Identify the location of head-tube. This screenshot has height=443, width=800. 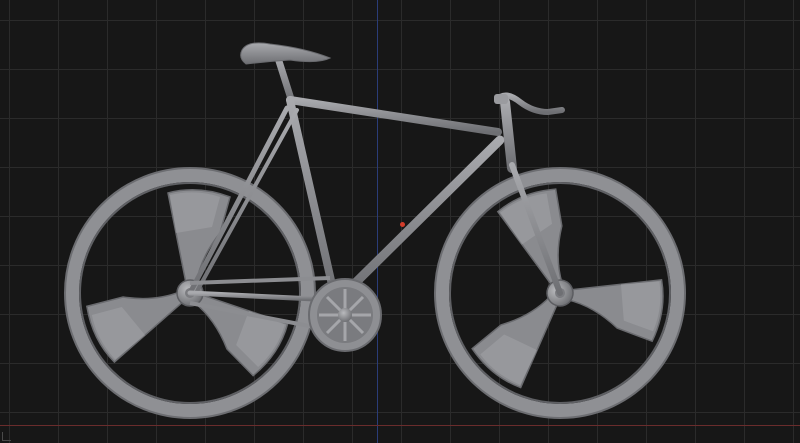
(508, 135).